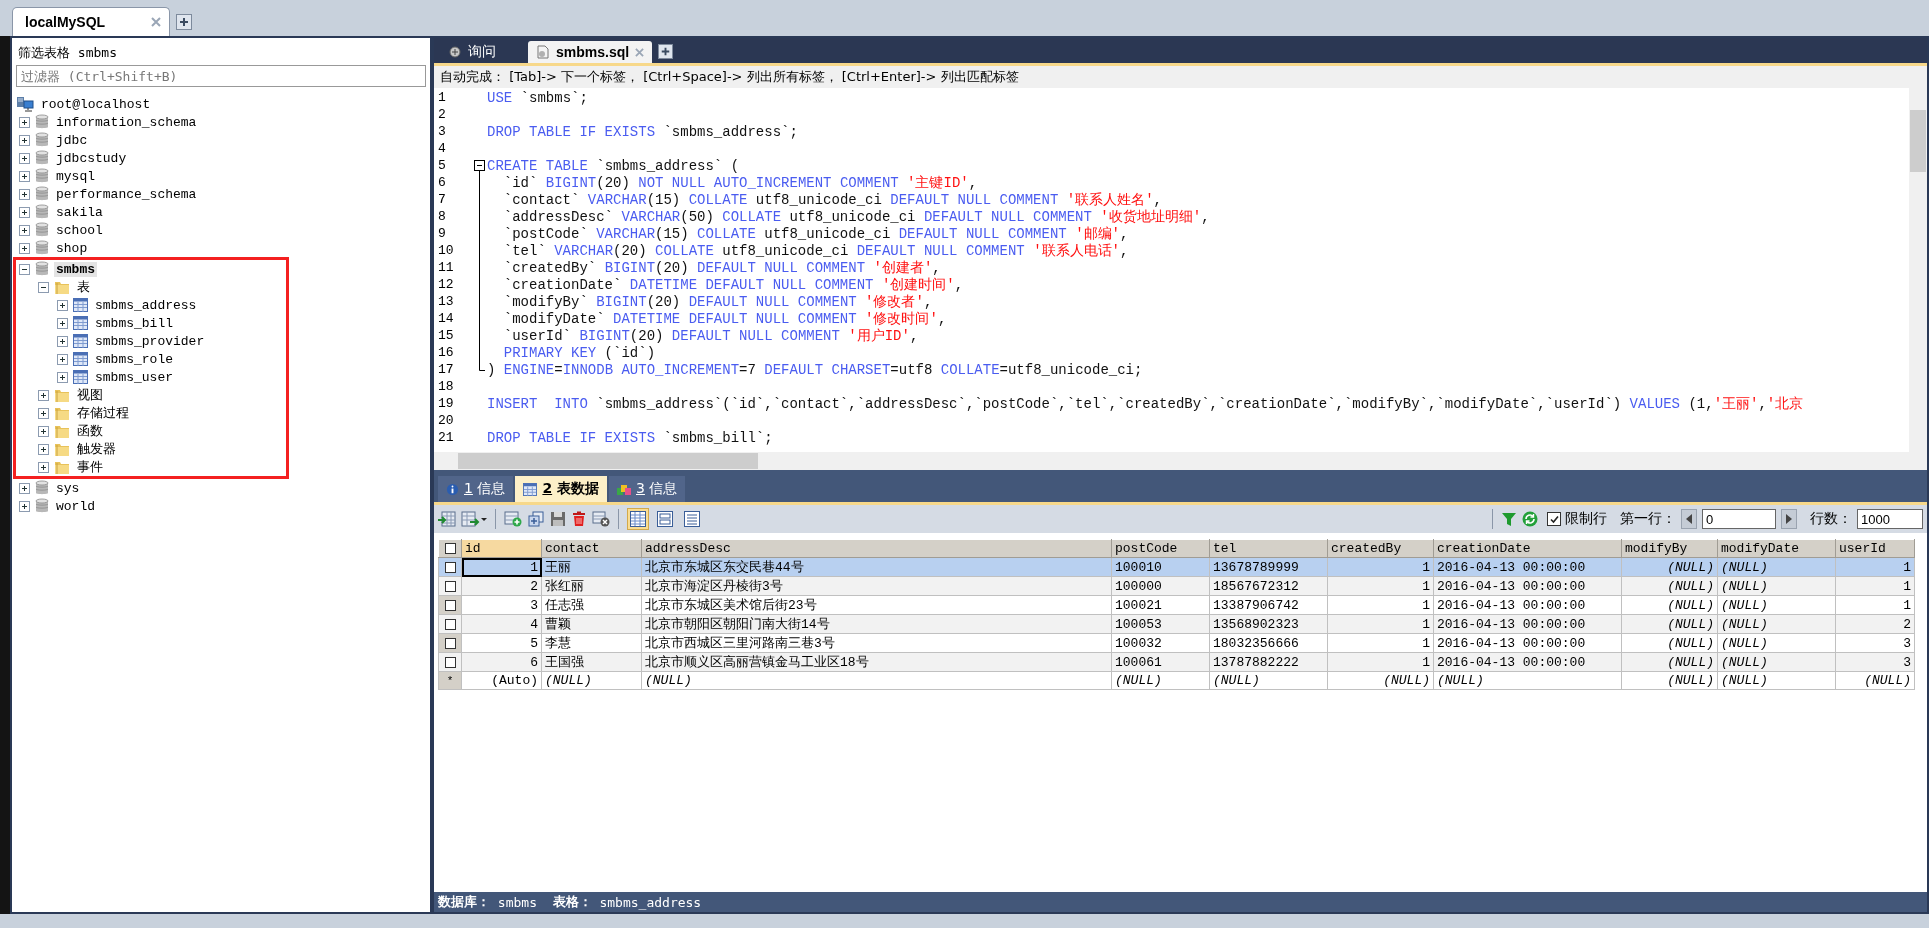  What do you see at coordinates (665, 519) in the screenshot?
I see `form-view-button` at bounding box center [665, 519].